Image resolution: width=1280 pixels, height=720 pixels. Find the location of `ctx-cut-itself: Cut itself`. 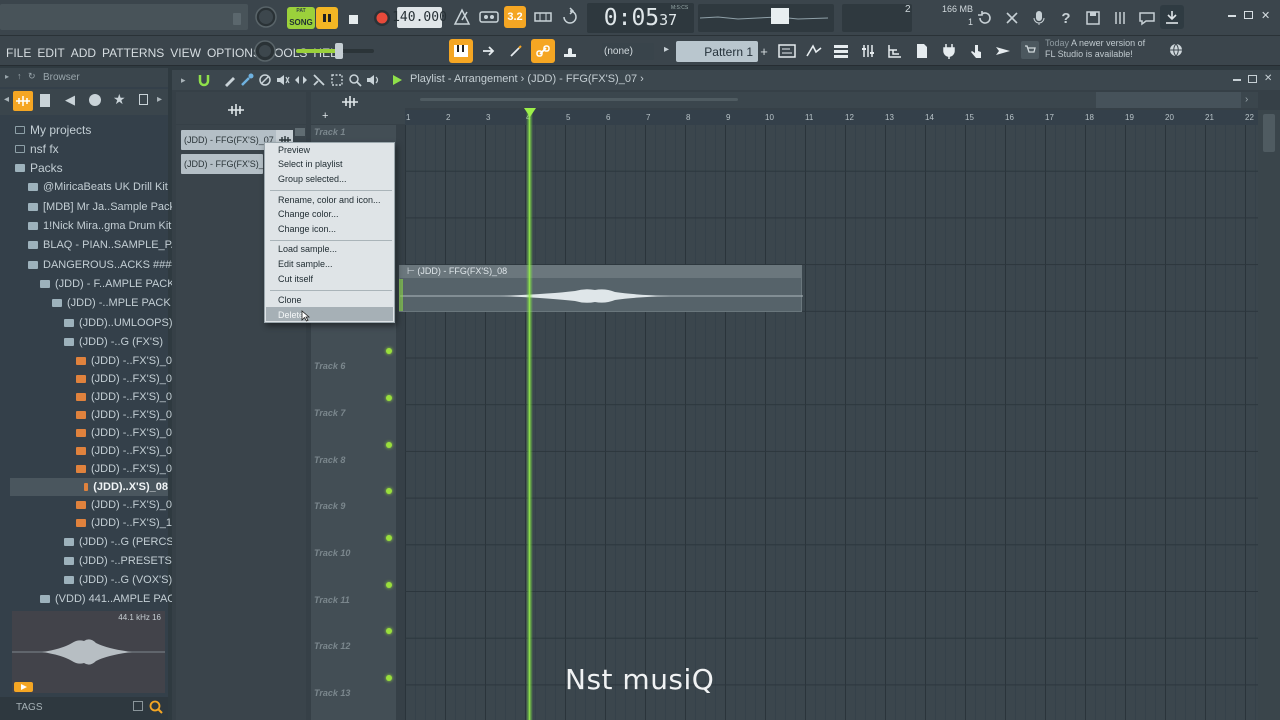

ctx-cut-itself: Cut itself is located at coordinates (295, 279).